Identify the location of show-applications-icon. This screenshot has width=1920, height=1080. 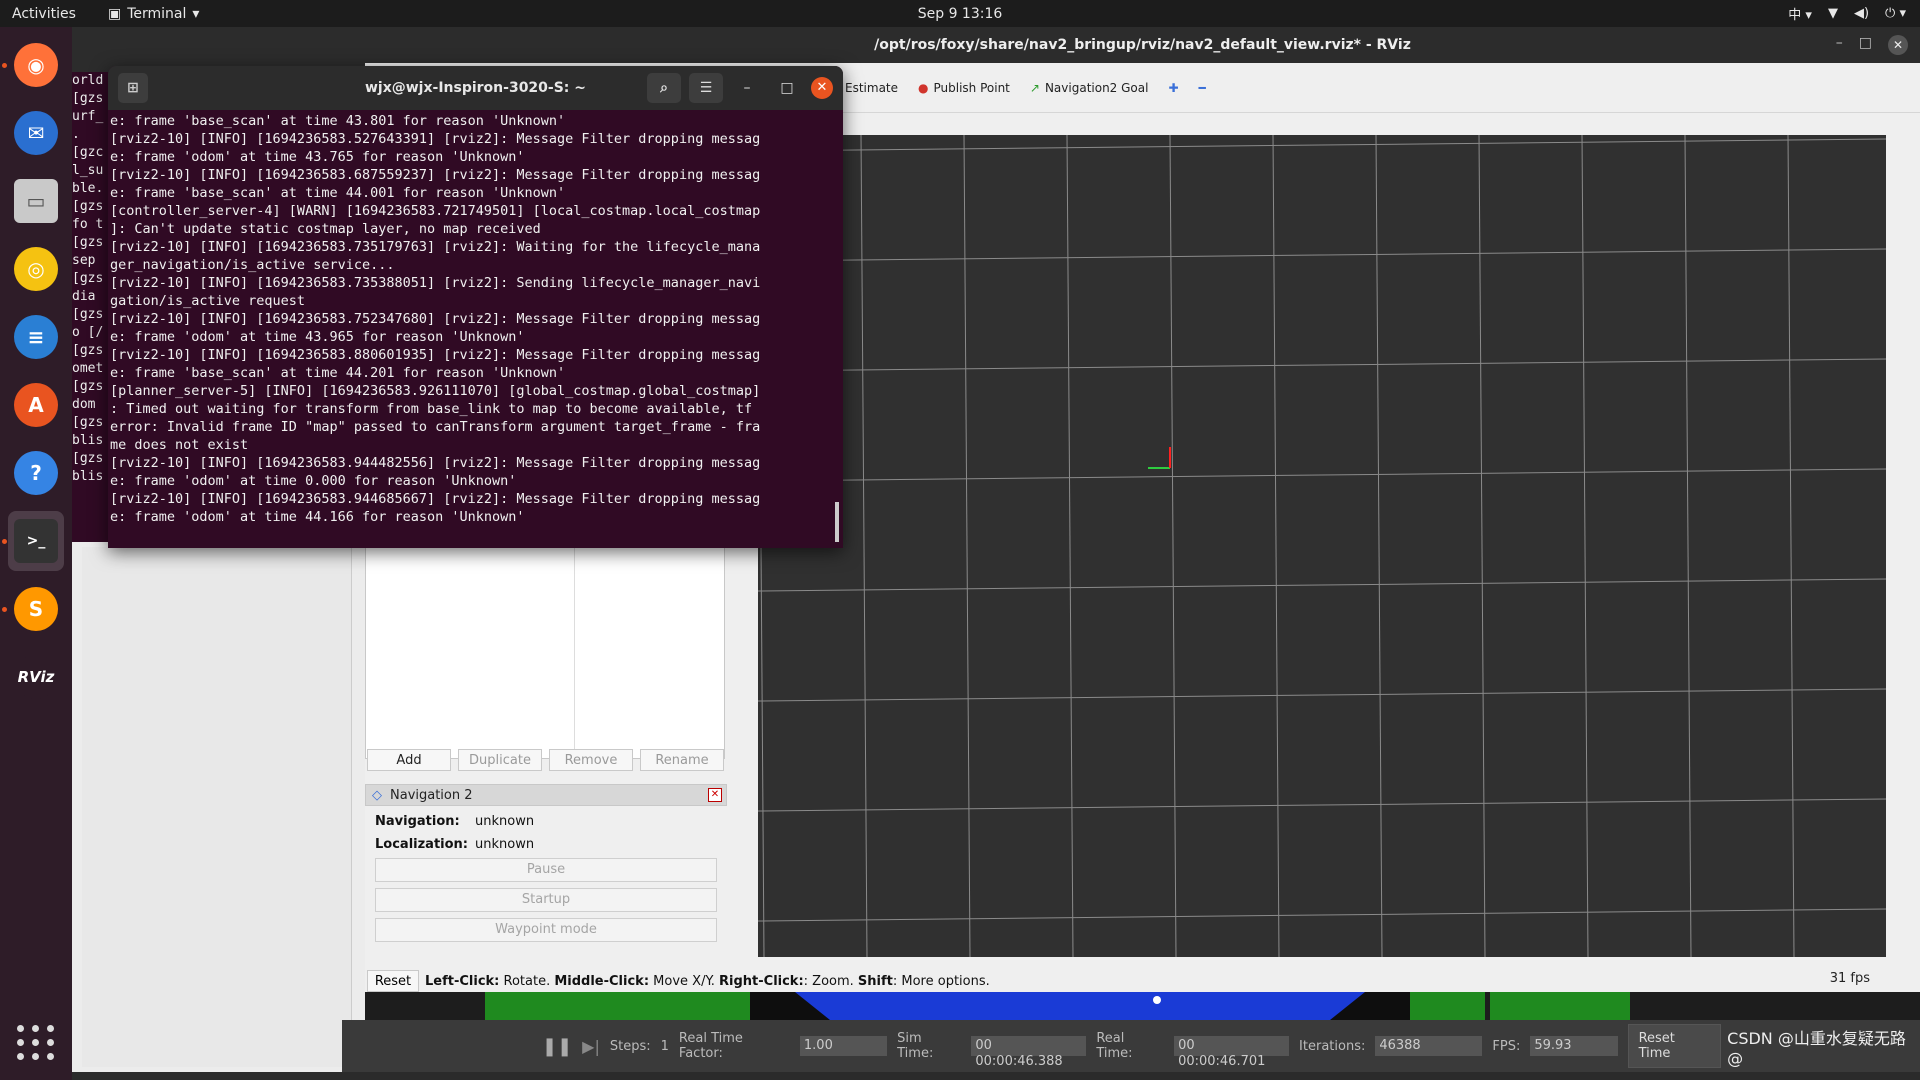
(36, 1042).